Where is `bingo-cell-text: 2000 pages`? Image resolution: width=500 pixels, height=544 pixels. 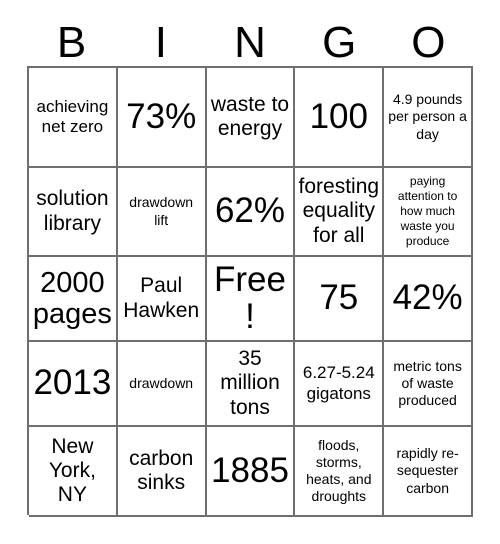 bingo-cell-text: 2000 pages is located at coordinates (72, 298).